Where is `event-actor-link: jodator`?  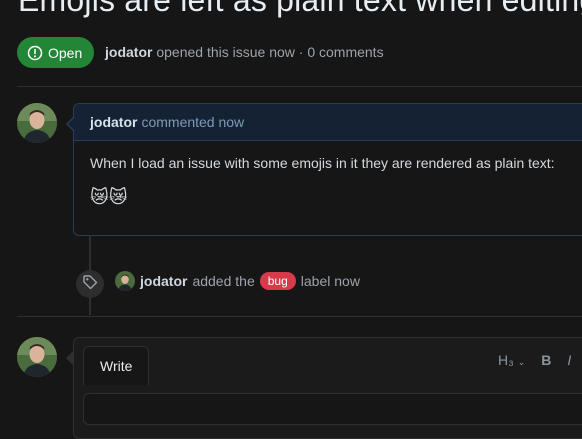
event-actor-link: jodator is located at coordinates (163, 281).